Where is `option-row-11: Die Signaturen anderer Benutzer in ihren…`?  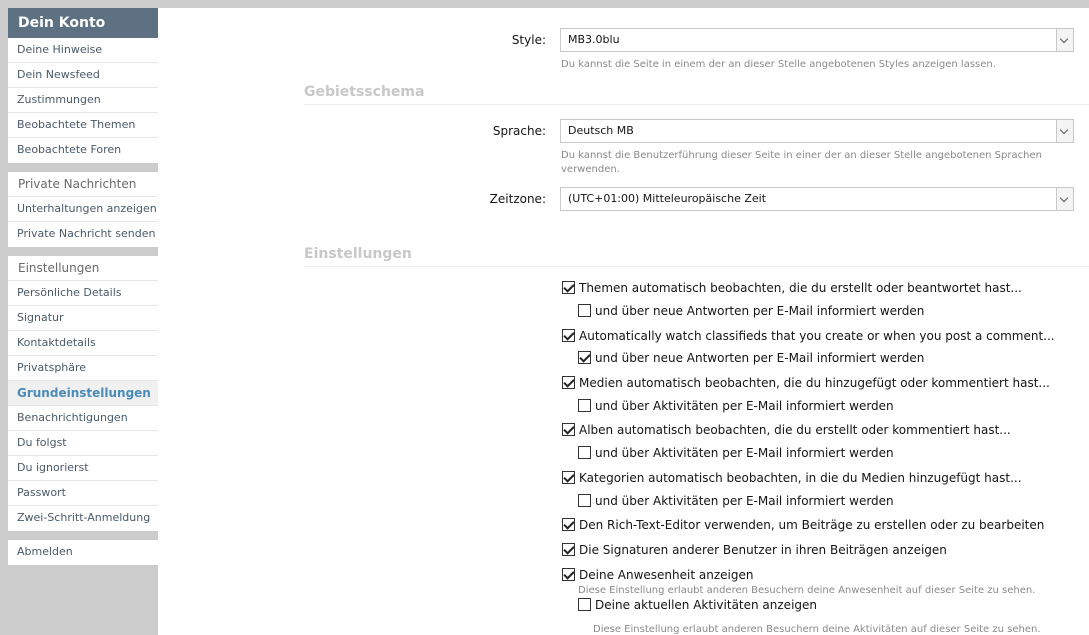
option-row-11: Die Signaturen anderer Benutzer in ihren… is located at coordinates (754, 550).